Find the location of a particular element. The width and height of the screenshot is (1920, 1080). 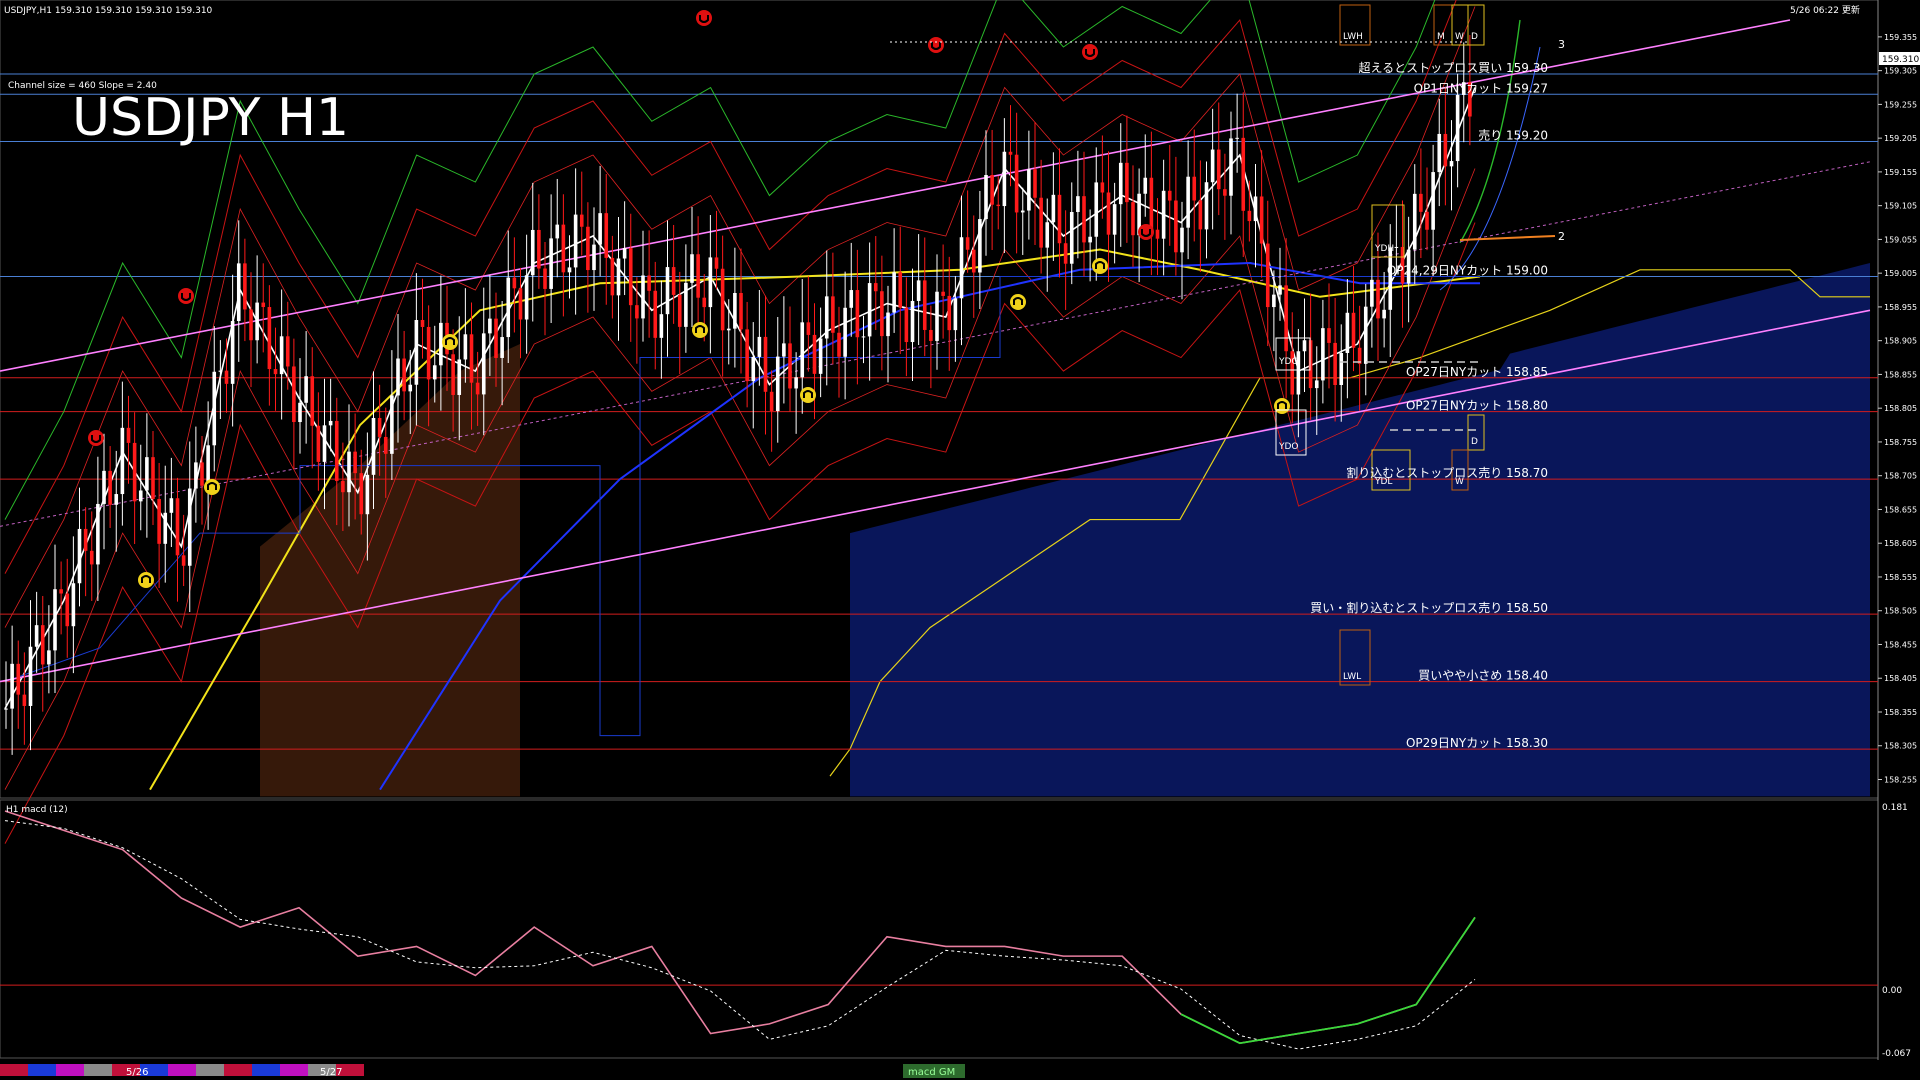

price-tick-label: 159.005 is located at coordinates (1900, 273).